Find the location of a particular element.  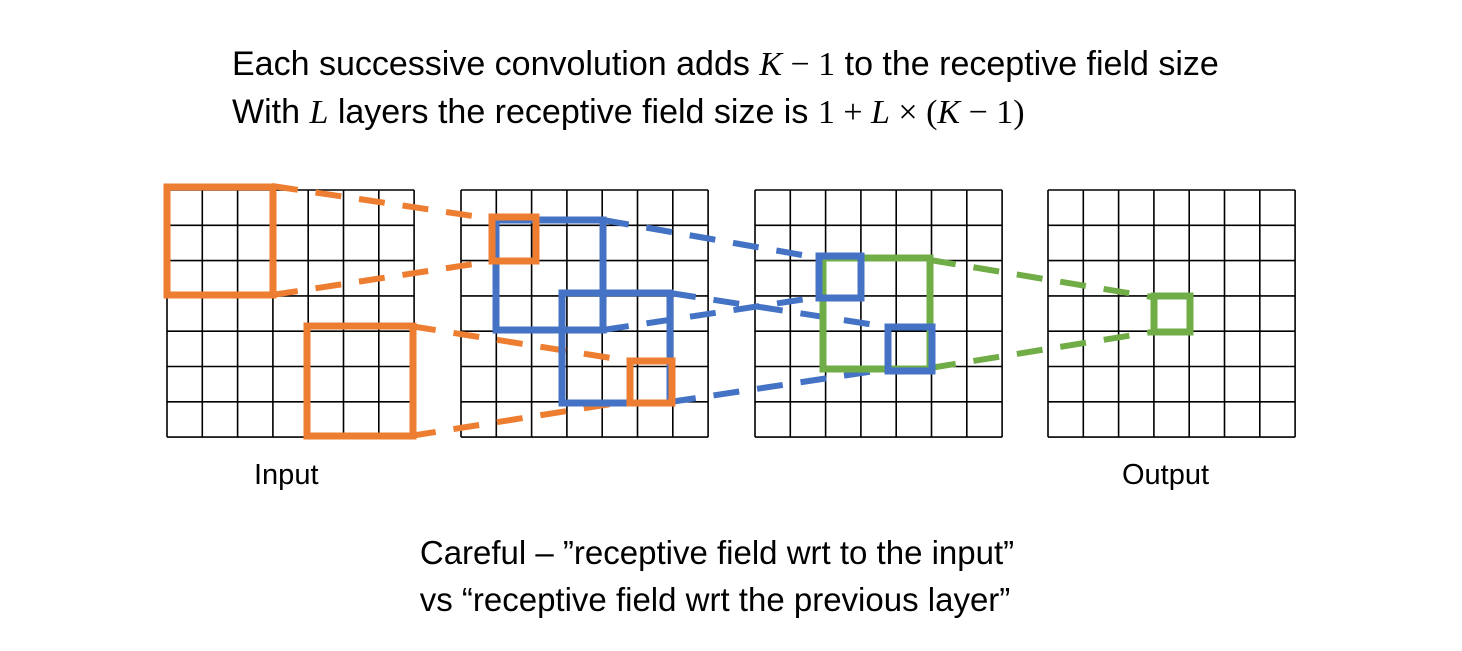

orange-dash-top-lower is located at coordinates (382, 278).